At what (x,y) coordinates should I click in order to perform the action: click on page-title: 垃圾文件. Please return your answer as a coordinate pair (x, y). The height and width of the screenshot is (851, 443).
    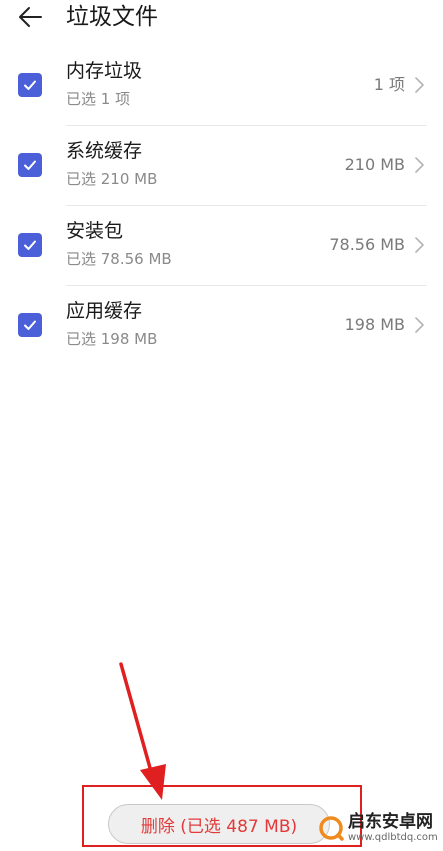
    Looking at the image, I should click on (112, 17).